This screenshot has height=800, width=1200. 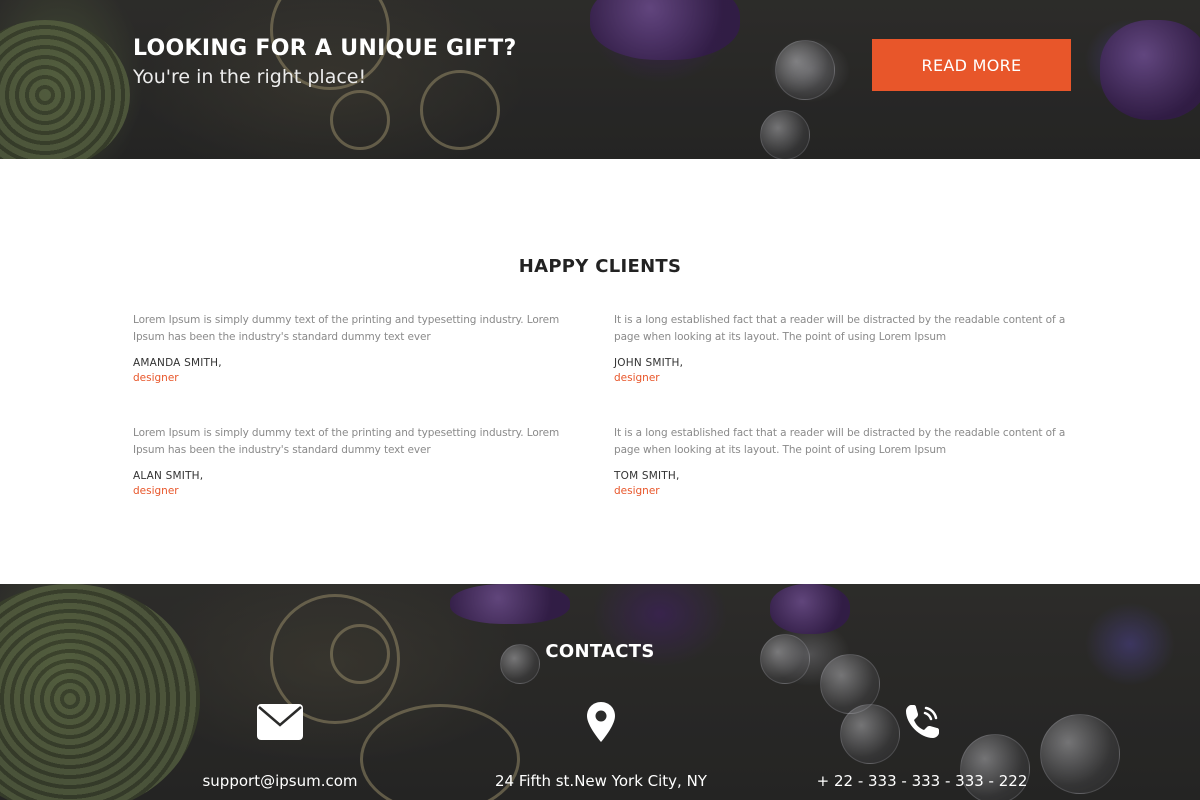 What do you see at coordinates (649, 363) in the screenshot?
I see `testimonial-author: JOHN SMITH,` at bounding box center [649, 363].